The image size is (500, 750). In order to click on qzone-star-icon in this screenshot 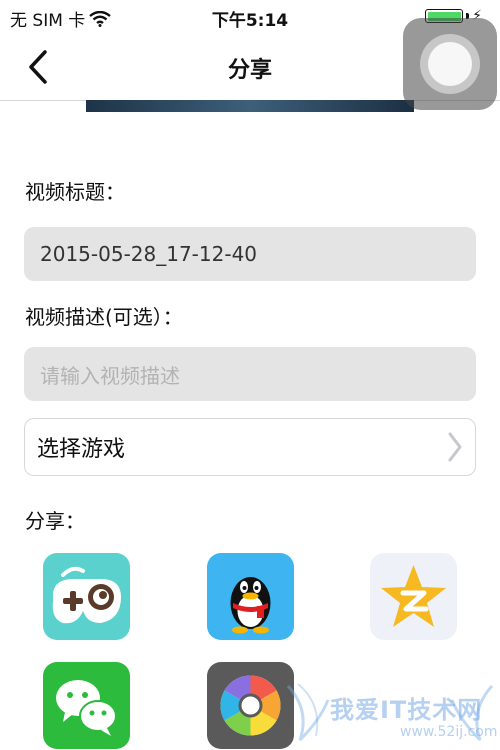, I will do `click(413, 596)`.